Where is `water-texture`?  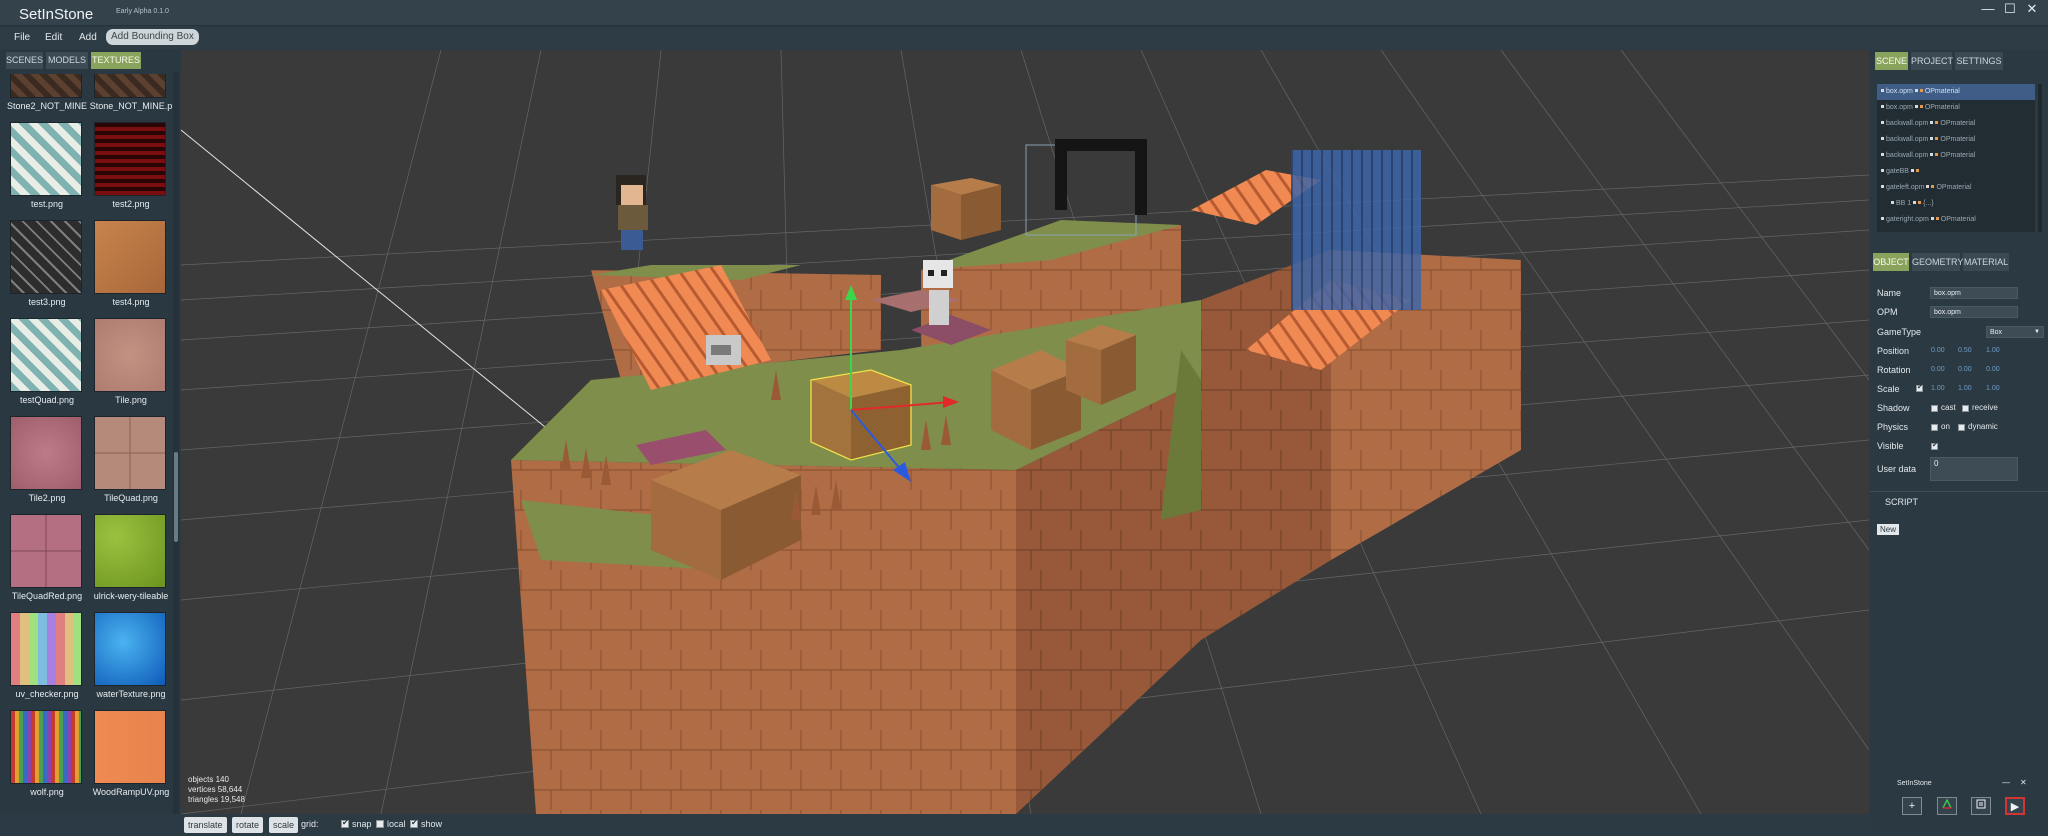
water-texture is located at coordinates (130, 649).